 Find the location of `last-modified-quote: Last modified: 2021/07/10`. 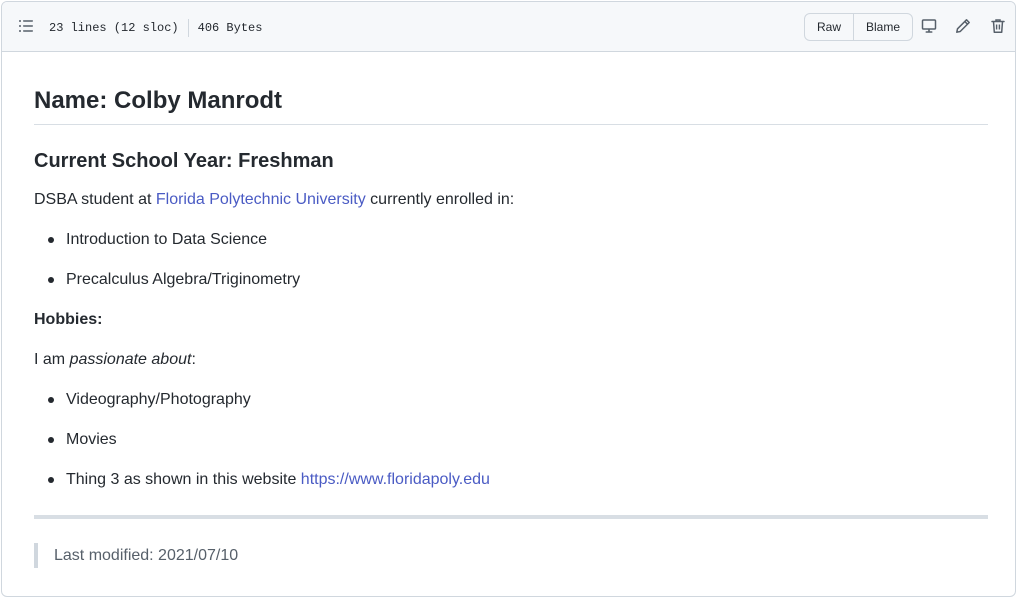

last-modified-quote: Last modified: 2021/07/10 is located at coordinates (136, 555).